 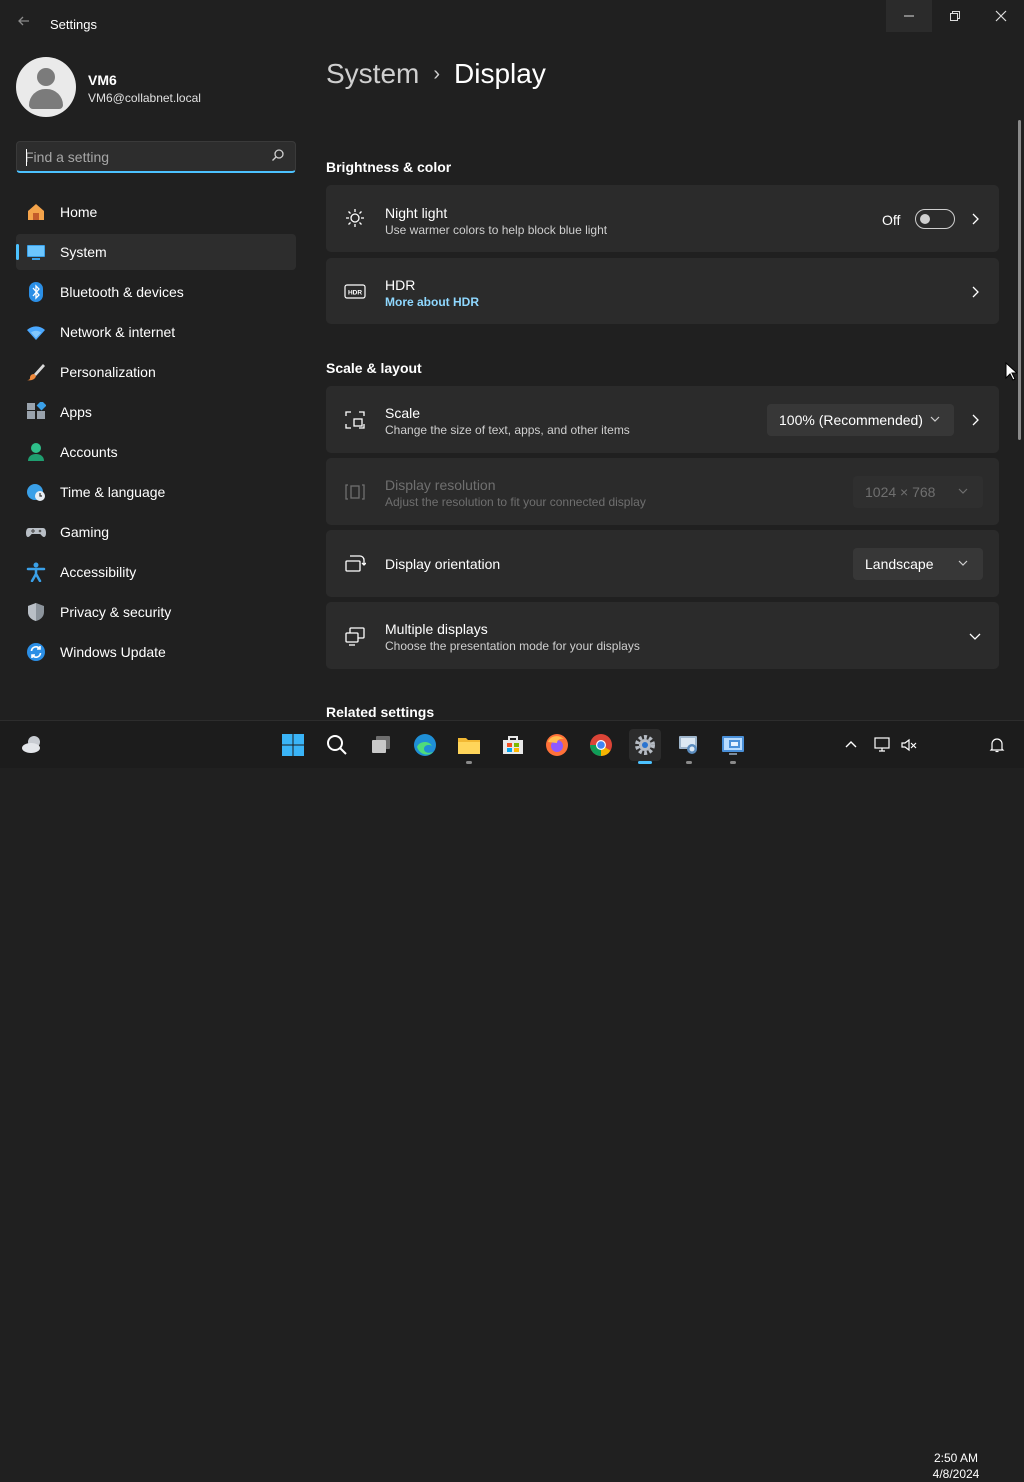 I want to click on settings-icon, so click(x=645, y=745).